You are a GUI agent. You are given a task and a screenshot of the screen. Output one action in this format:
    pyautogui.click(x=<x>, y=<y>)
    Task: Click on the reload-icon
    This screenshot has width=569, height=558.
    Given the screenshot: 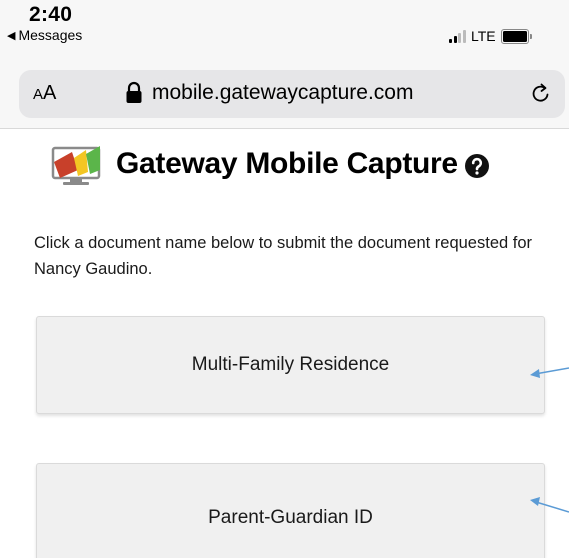 What is the action you would take?
    pyautogui.click(x=541, y=94)
    